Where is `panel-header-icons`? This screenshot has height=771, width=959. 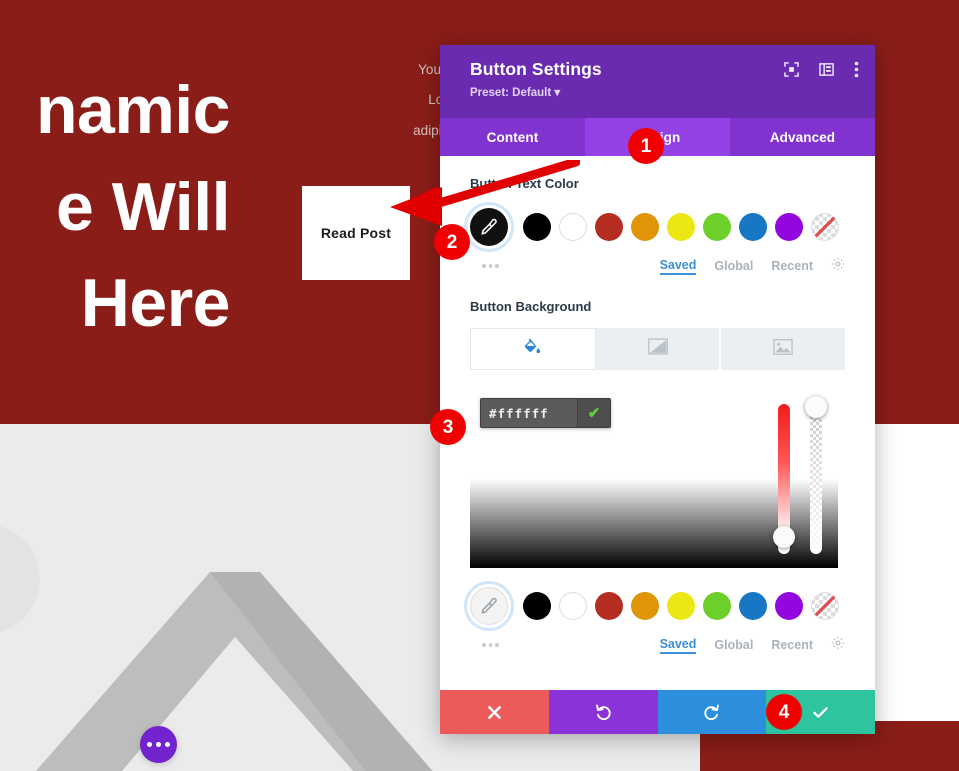
panel-header-icons is located at coordinates (821, 72).